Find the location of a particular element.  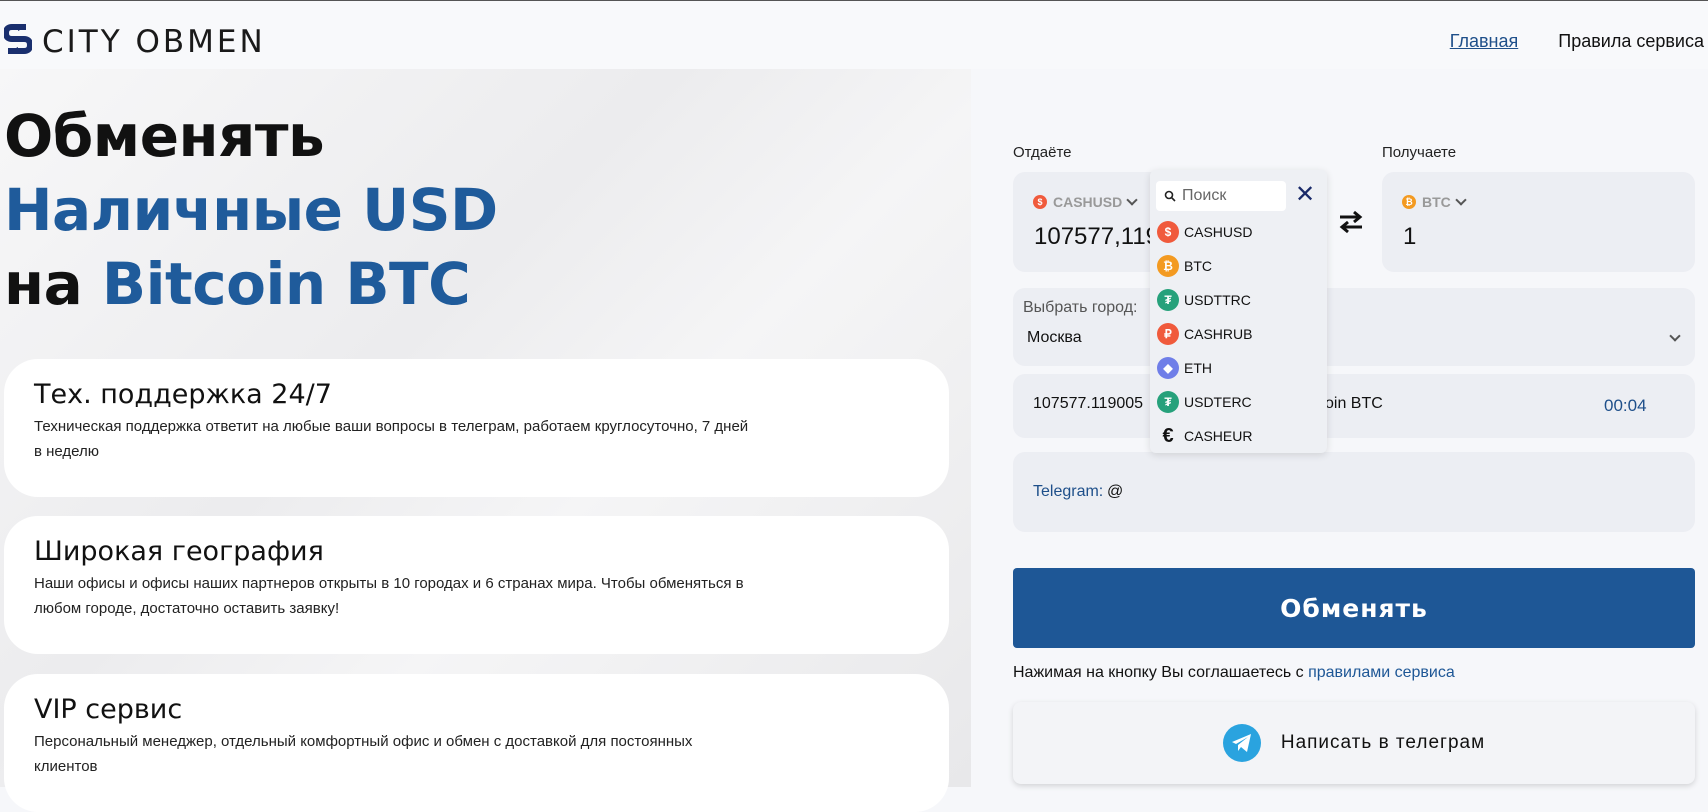

ruble-icon: ₽ is located at coordinates (1168, 334).